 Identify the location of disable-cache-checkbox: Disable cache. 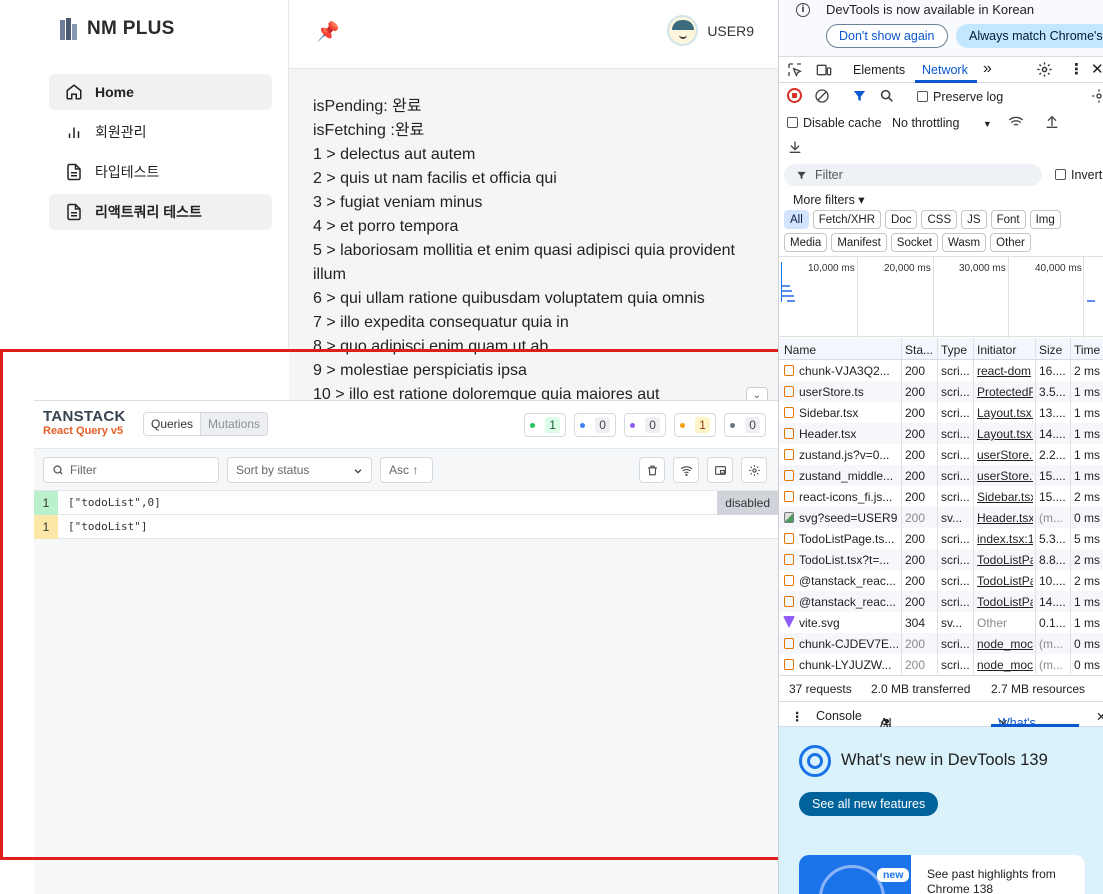
(834, 123).